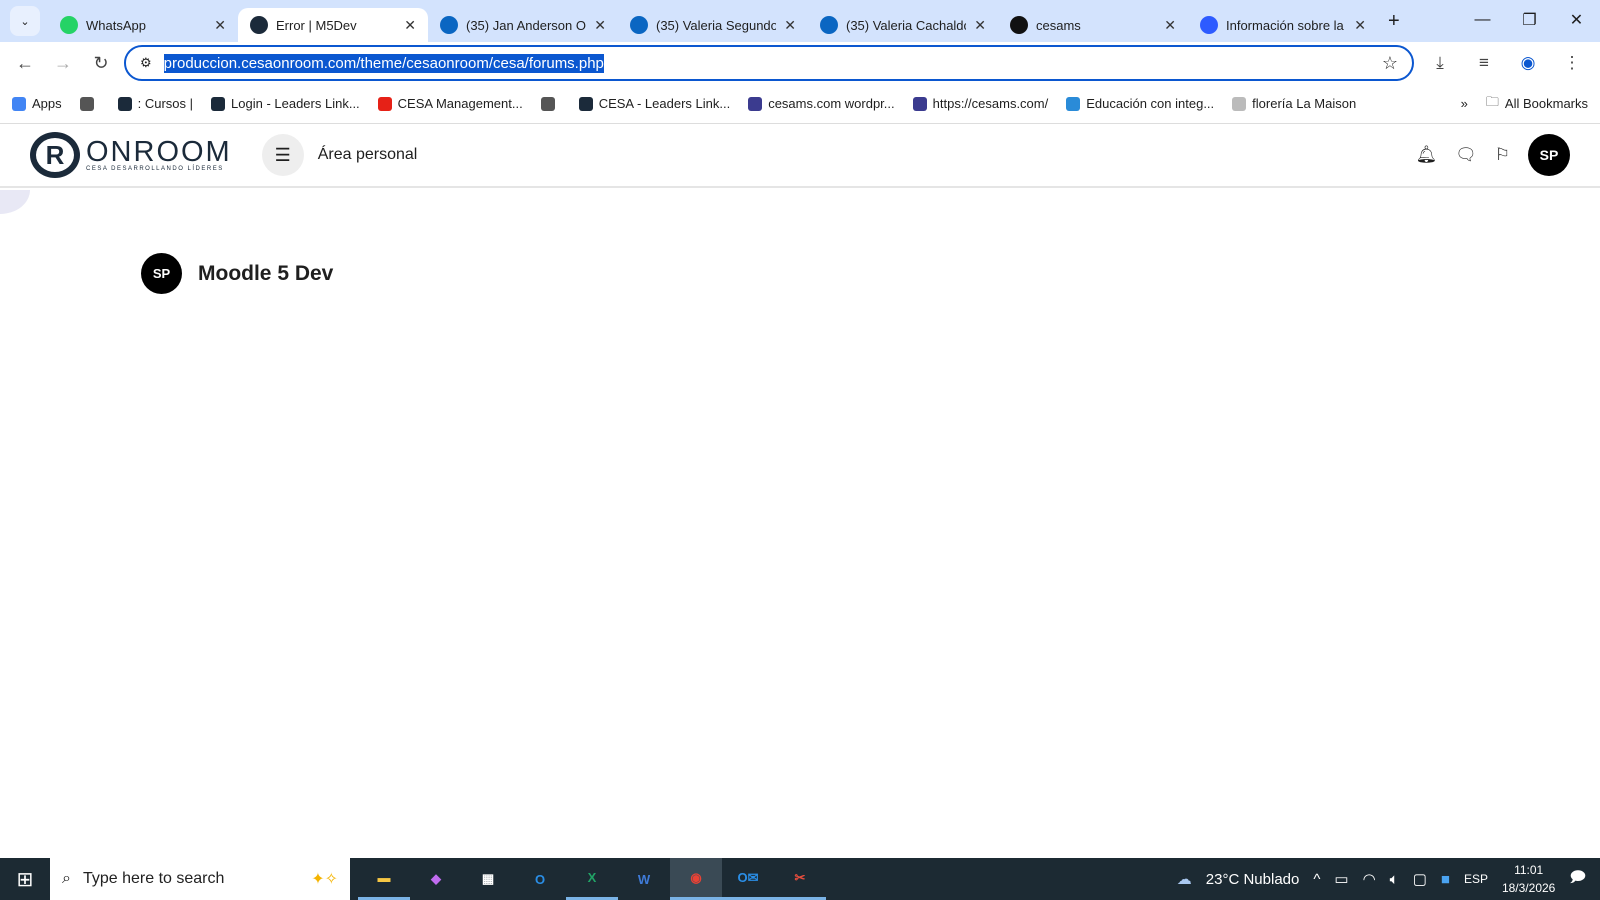 This screenshot has width=1600, height=900. Describe the element at coordinates (63, 63) in the screenshot. I see `forward-button: →` at that location.